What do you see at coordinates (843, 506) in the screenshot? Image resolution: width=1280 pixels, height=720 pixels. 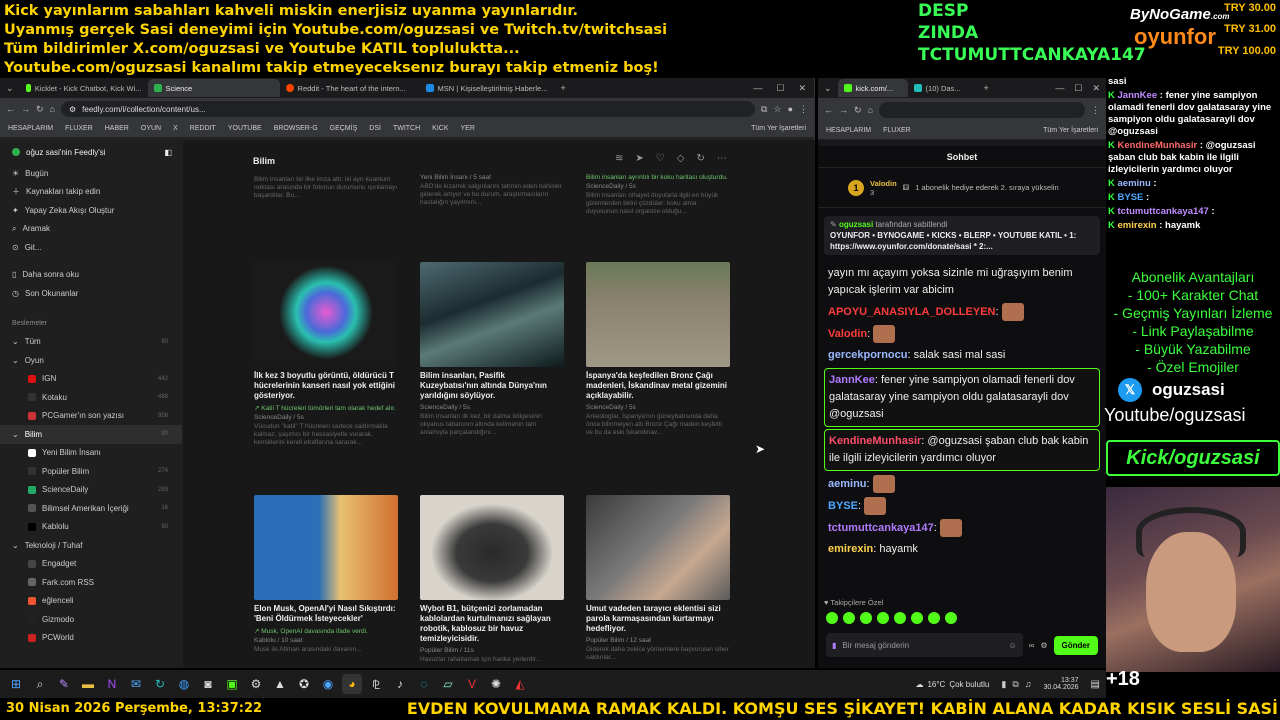 I see `chat-username: BYSE` at bounding box center [843, 506].